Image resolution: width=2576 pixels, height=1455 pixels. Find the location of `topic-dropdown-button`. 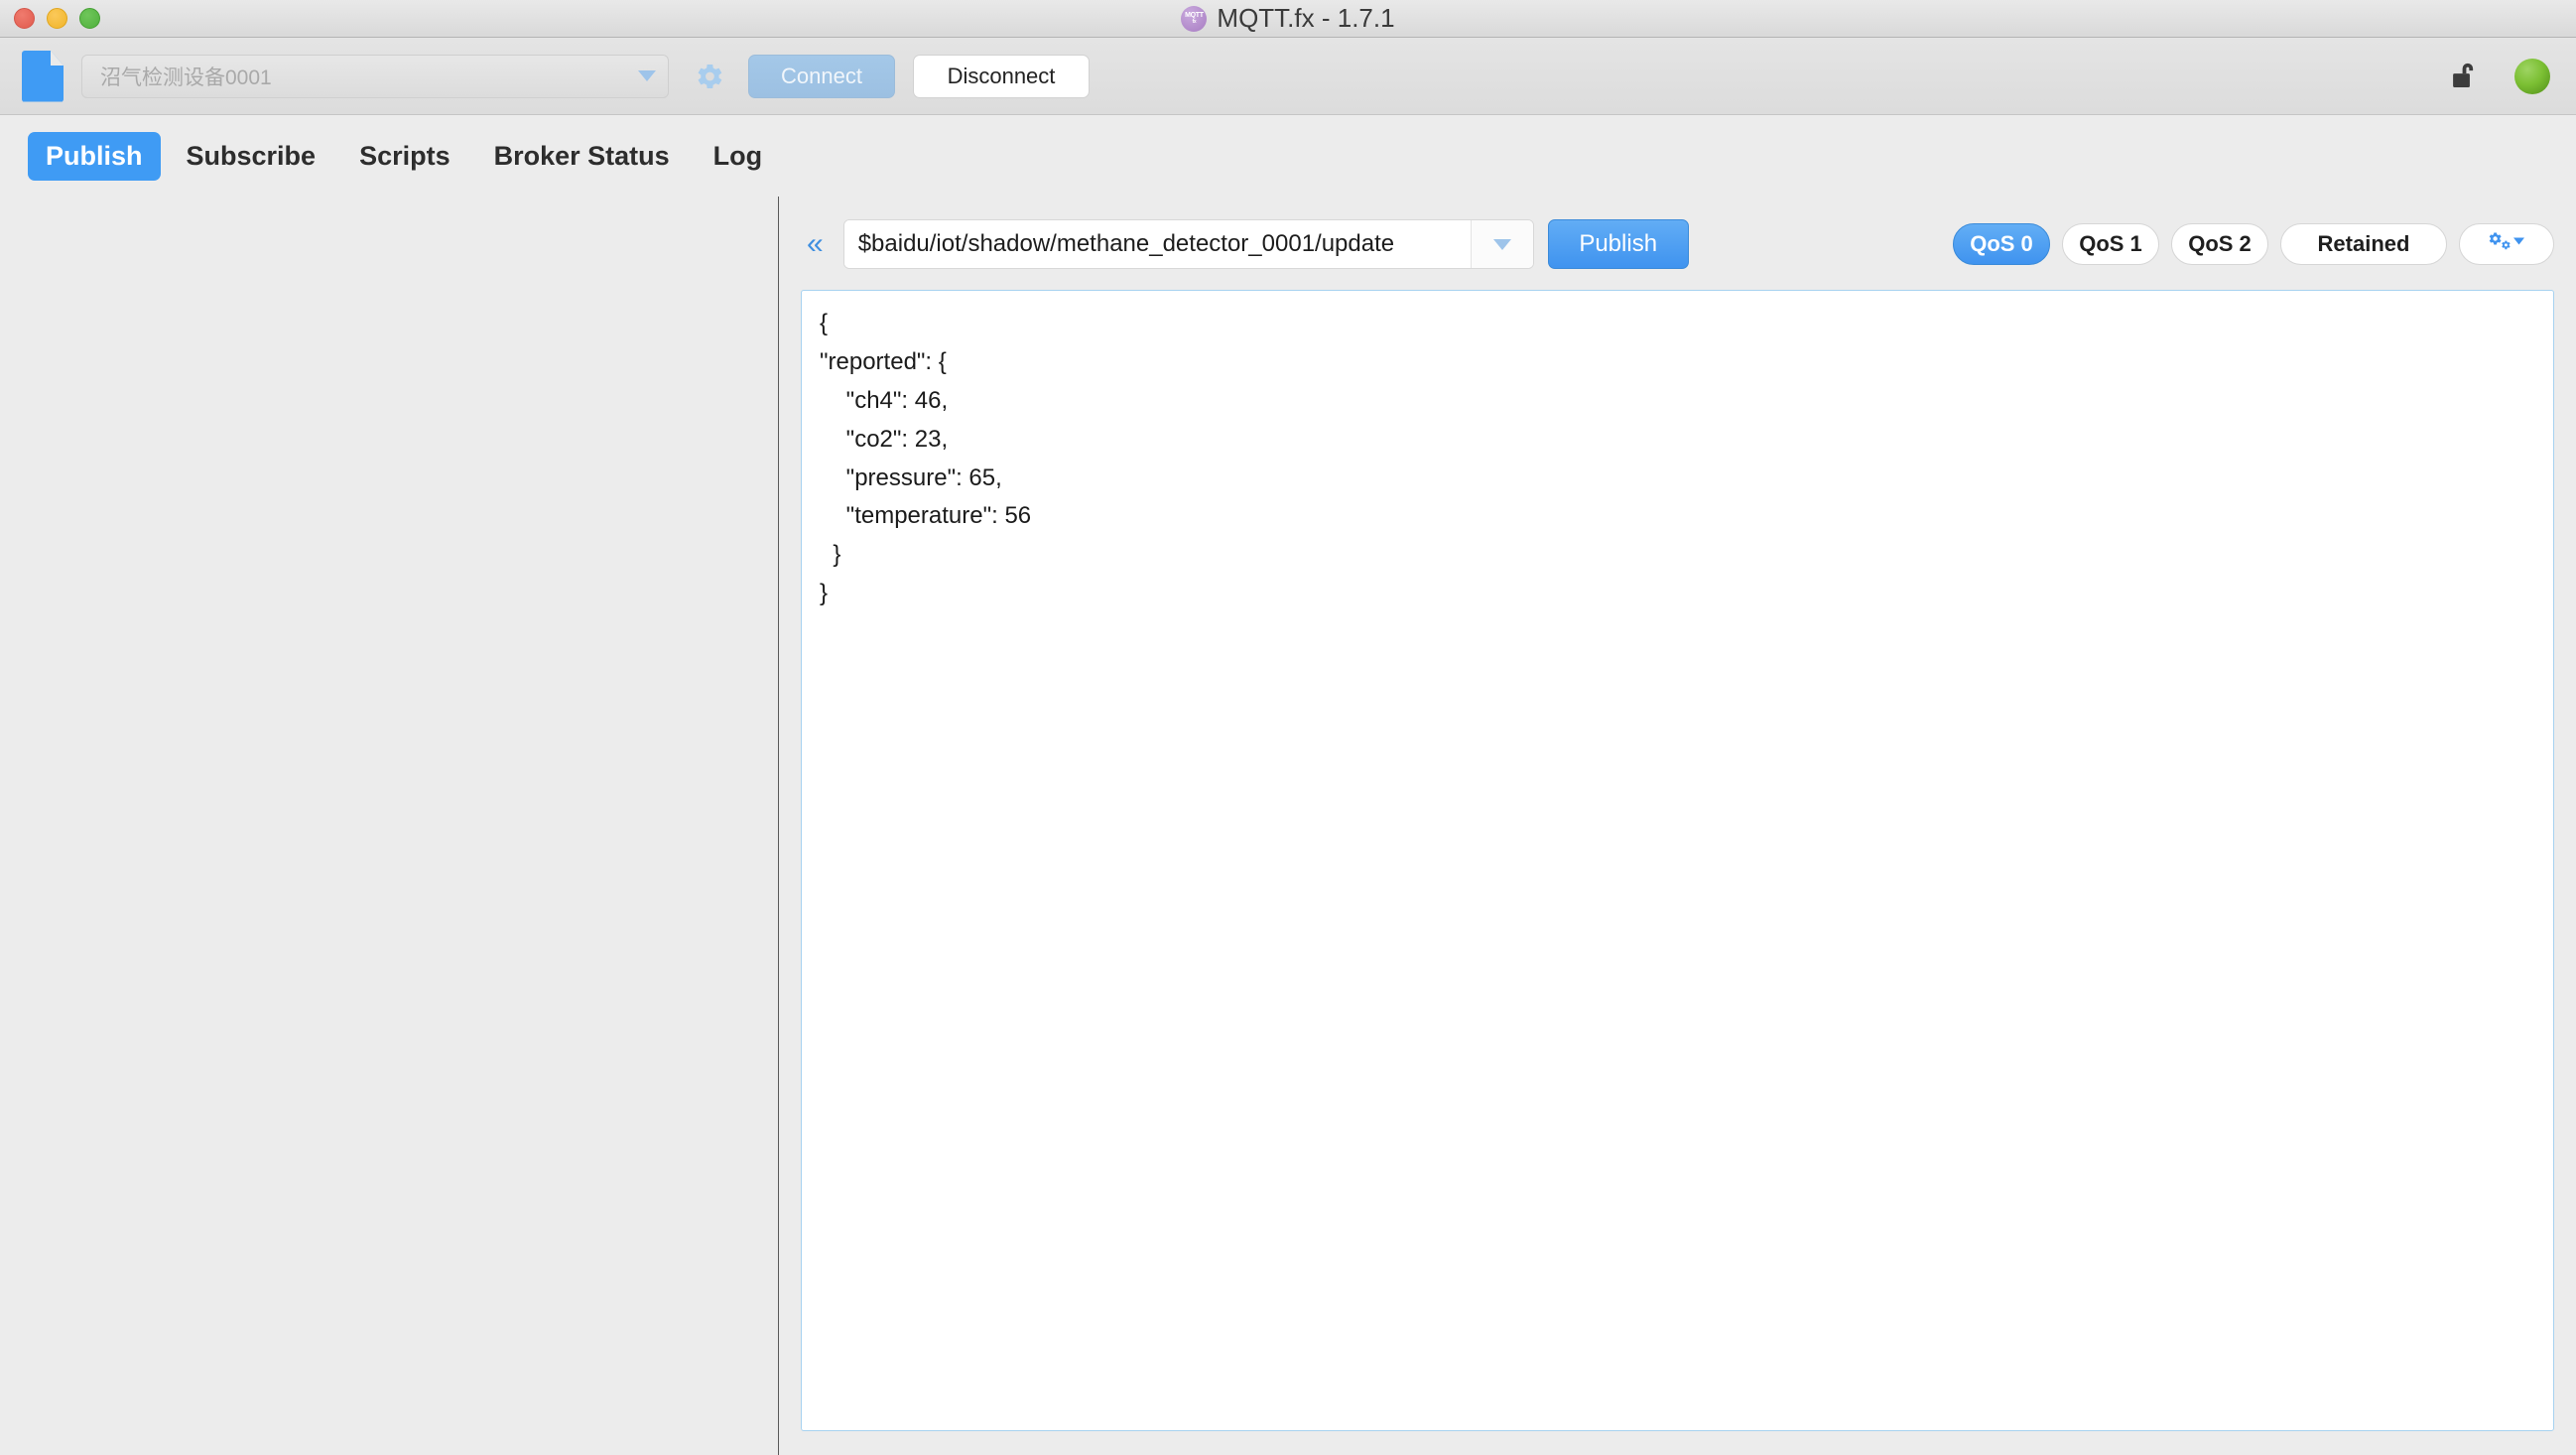

topic-dropdown-button is located at coordinates (1502, 244).